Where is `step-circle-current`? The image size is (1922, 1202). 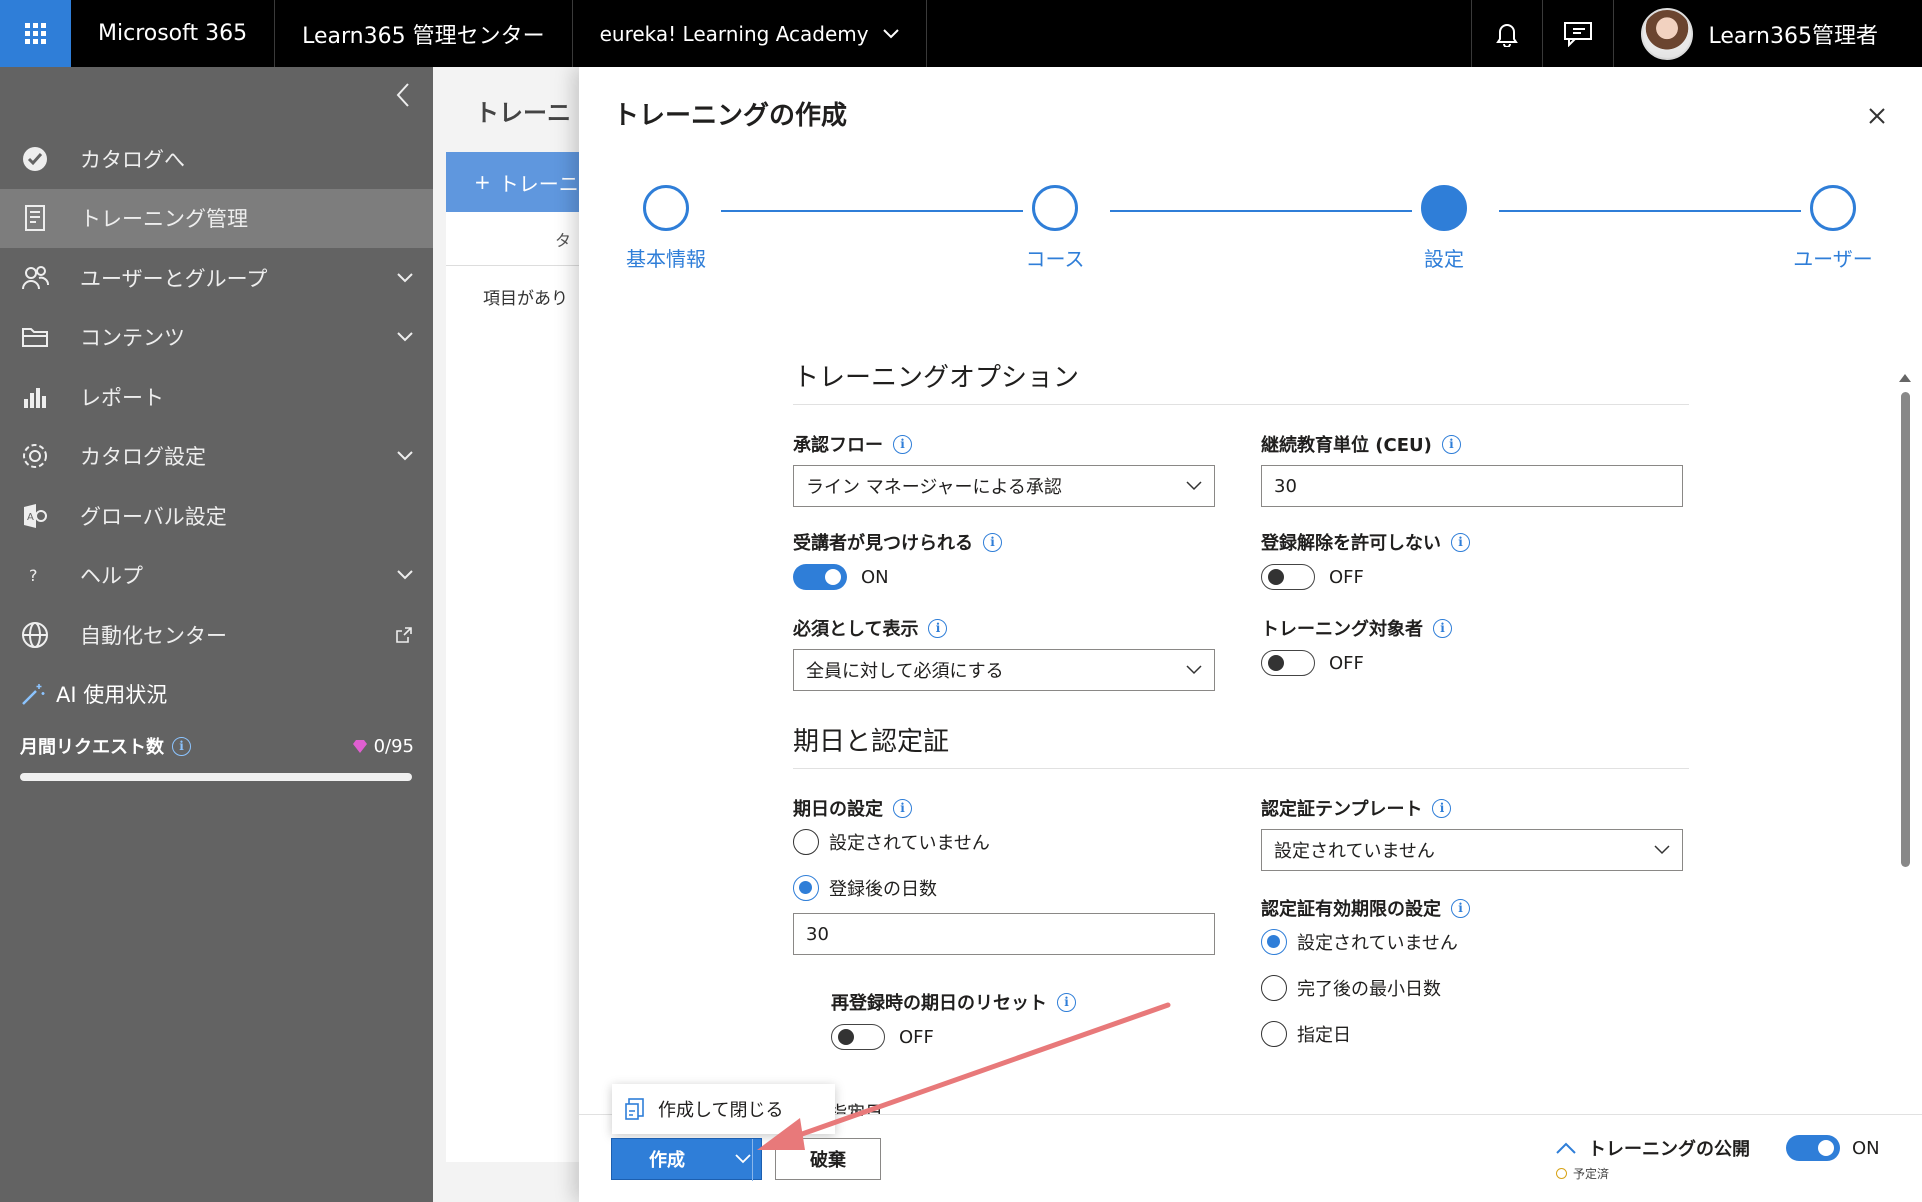 step-circle-current is located at coordinates (1444, 208).